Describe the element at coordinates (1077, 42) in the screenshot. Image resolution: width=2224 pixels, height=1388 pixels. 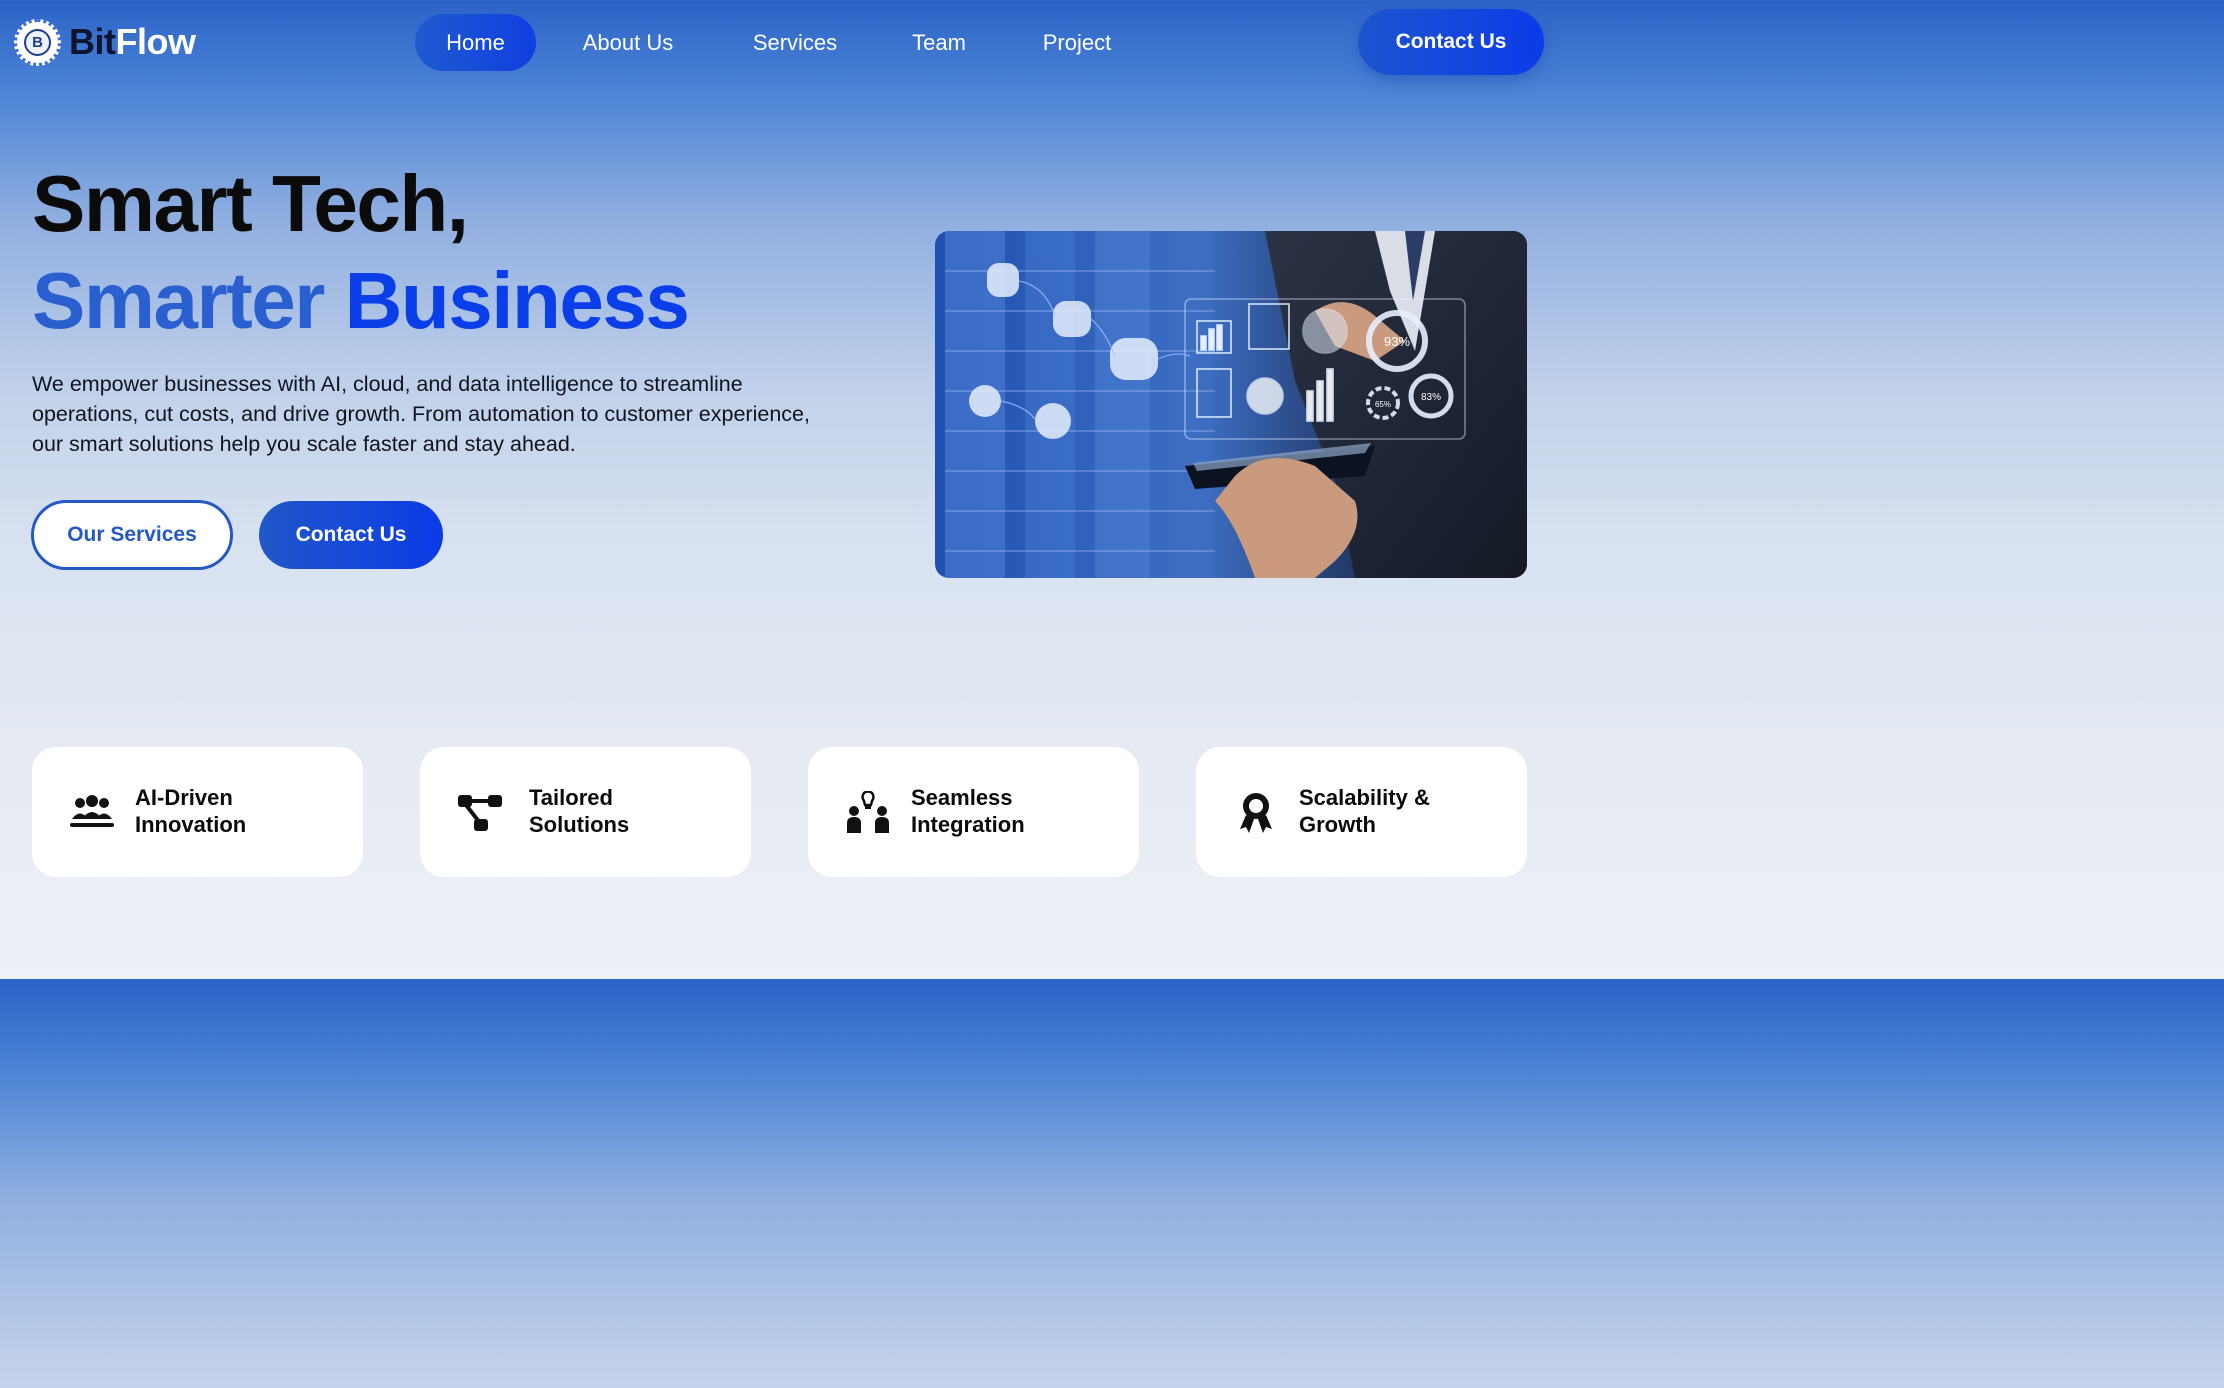
I see `nav-project: Project` at that location.